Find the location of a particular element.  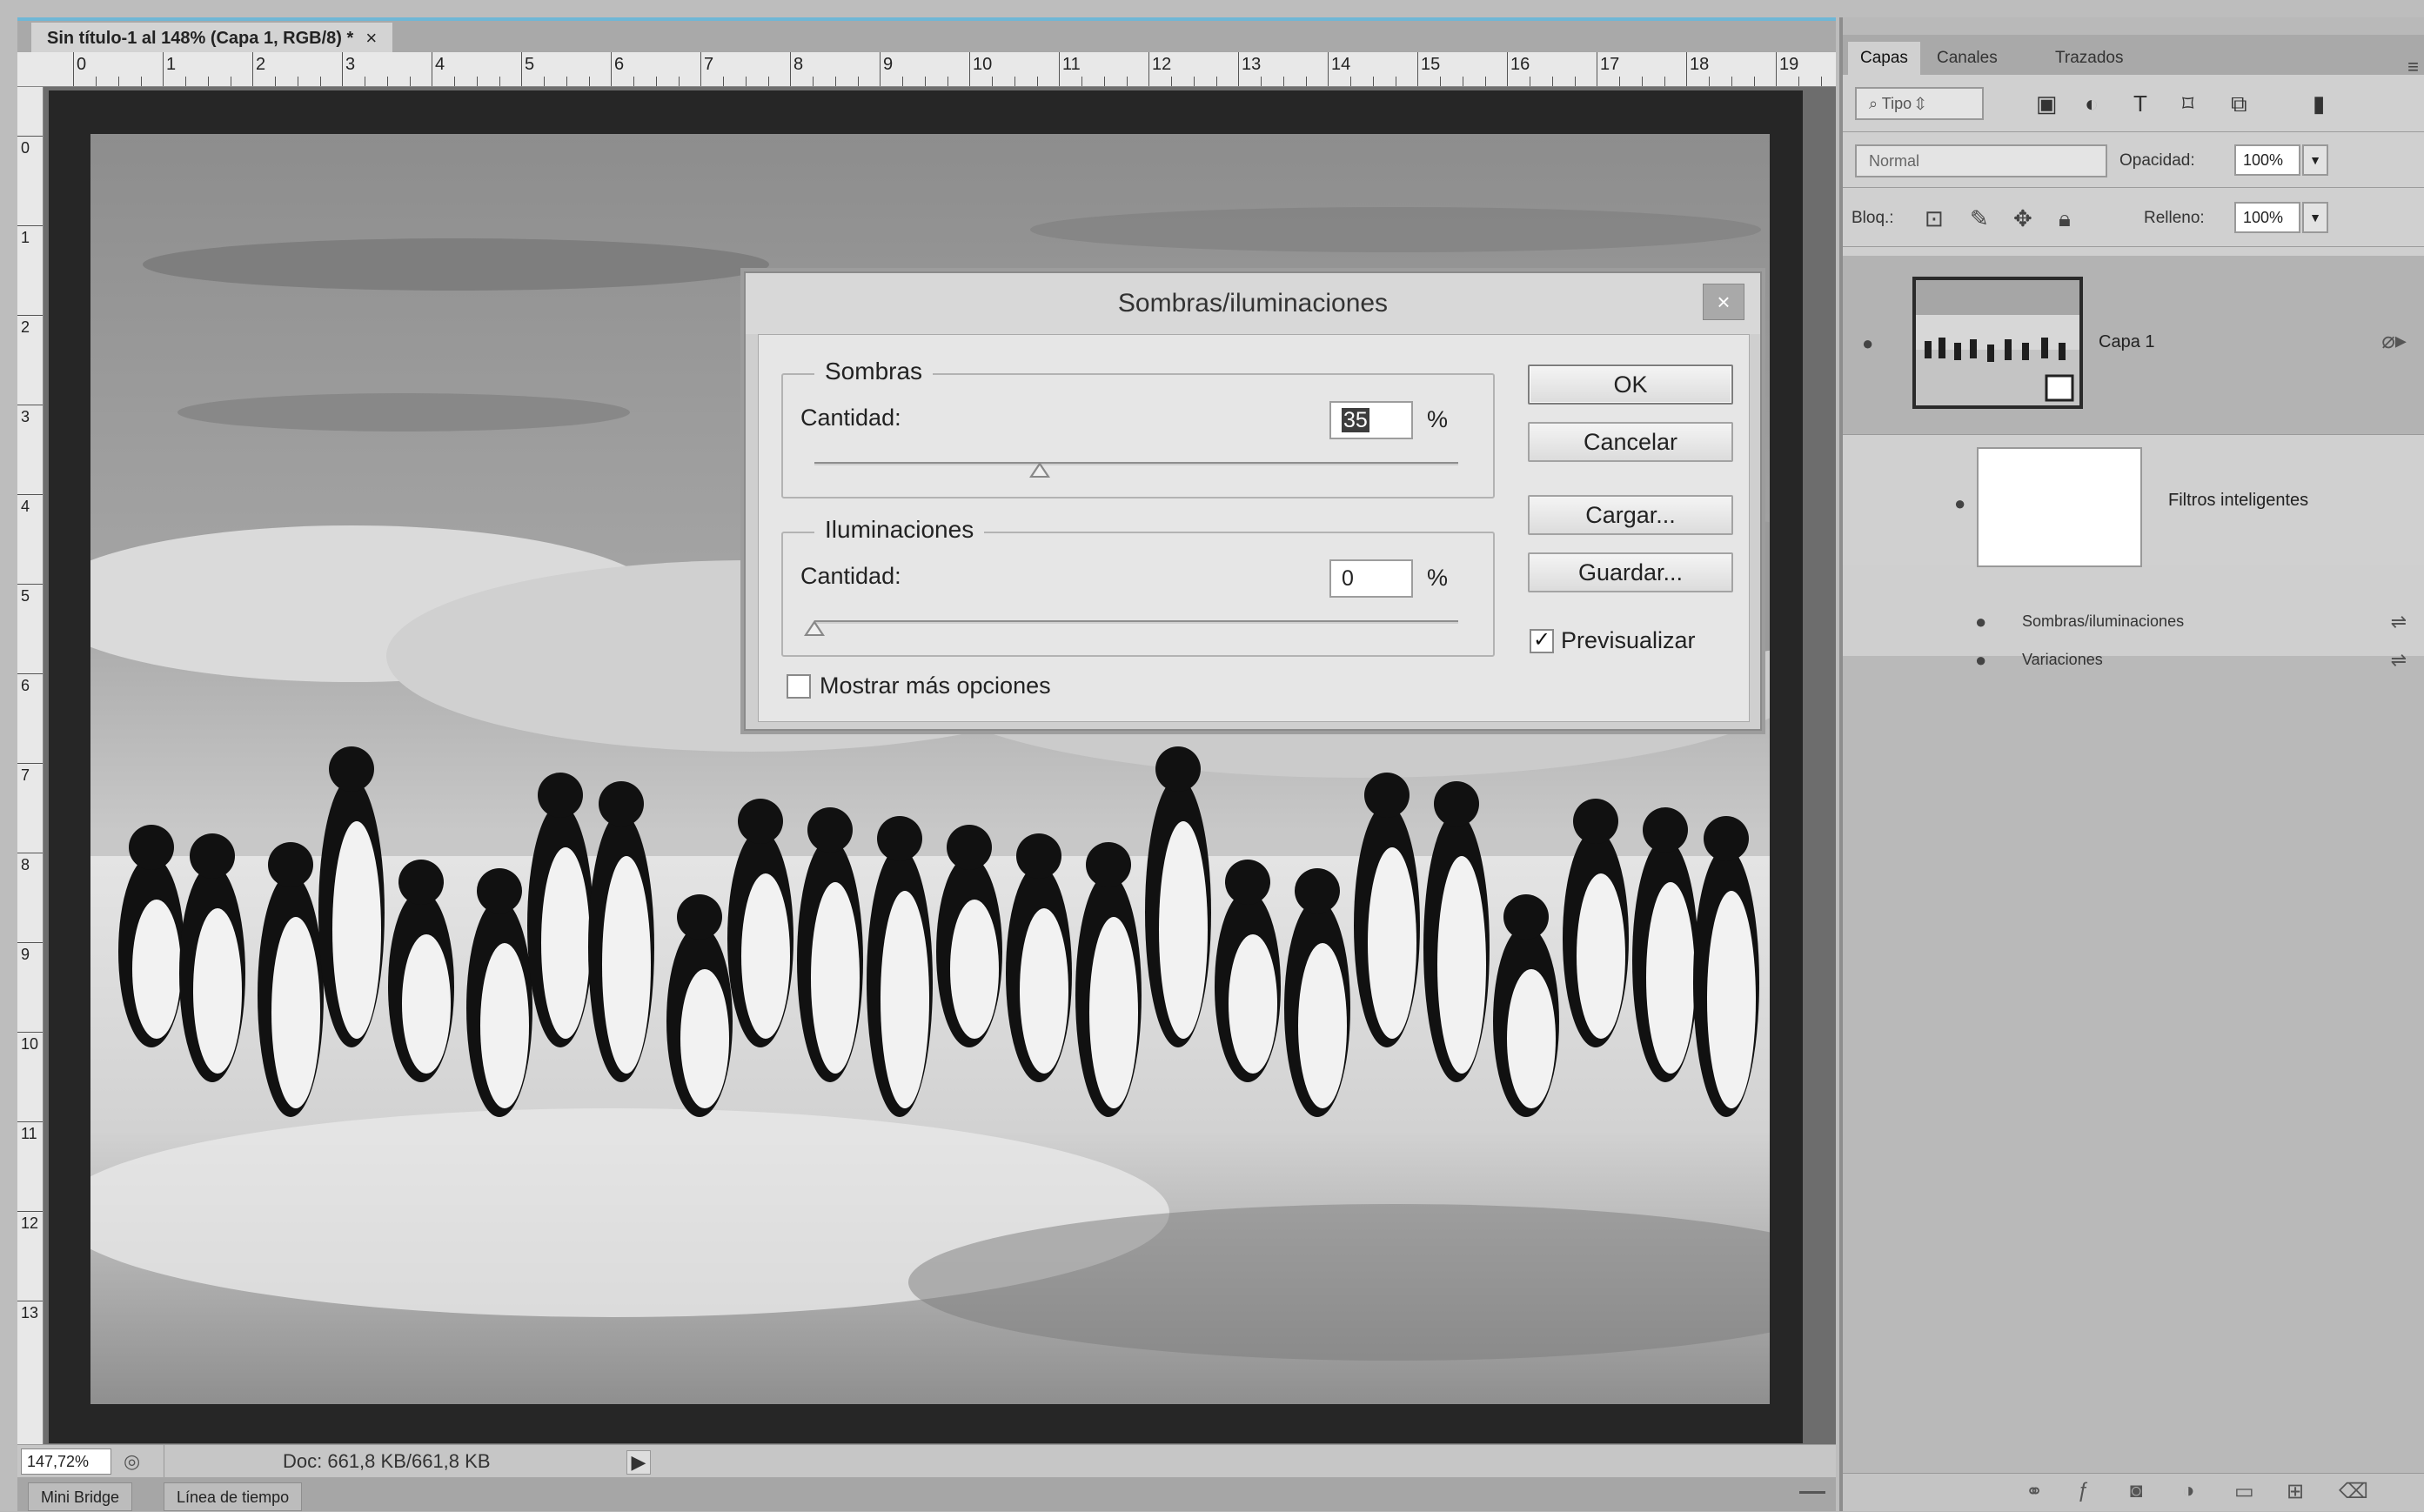

fill-dropdown-icon: ▼ is located at coordinates (2315, 218).